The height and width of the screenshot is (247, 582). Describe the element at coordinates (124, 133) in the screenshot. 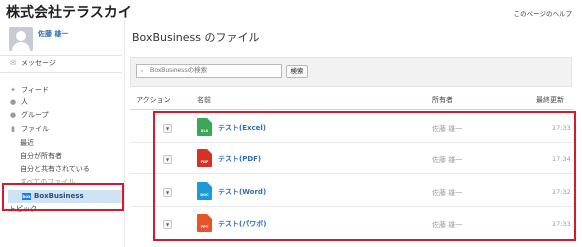

I see `column-divider` at that location.